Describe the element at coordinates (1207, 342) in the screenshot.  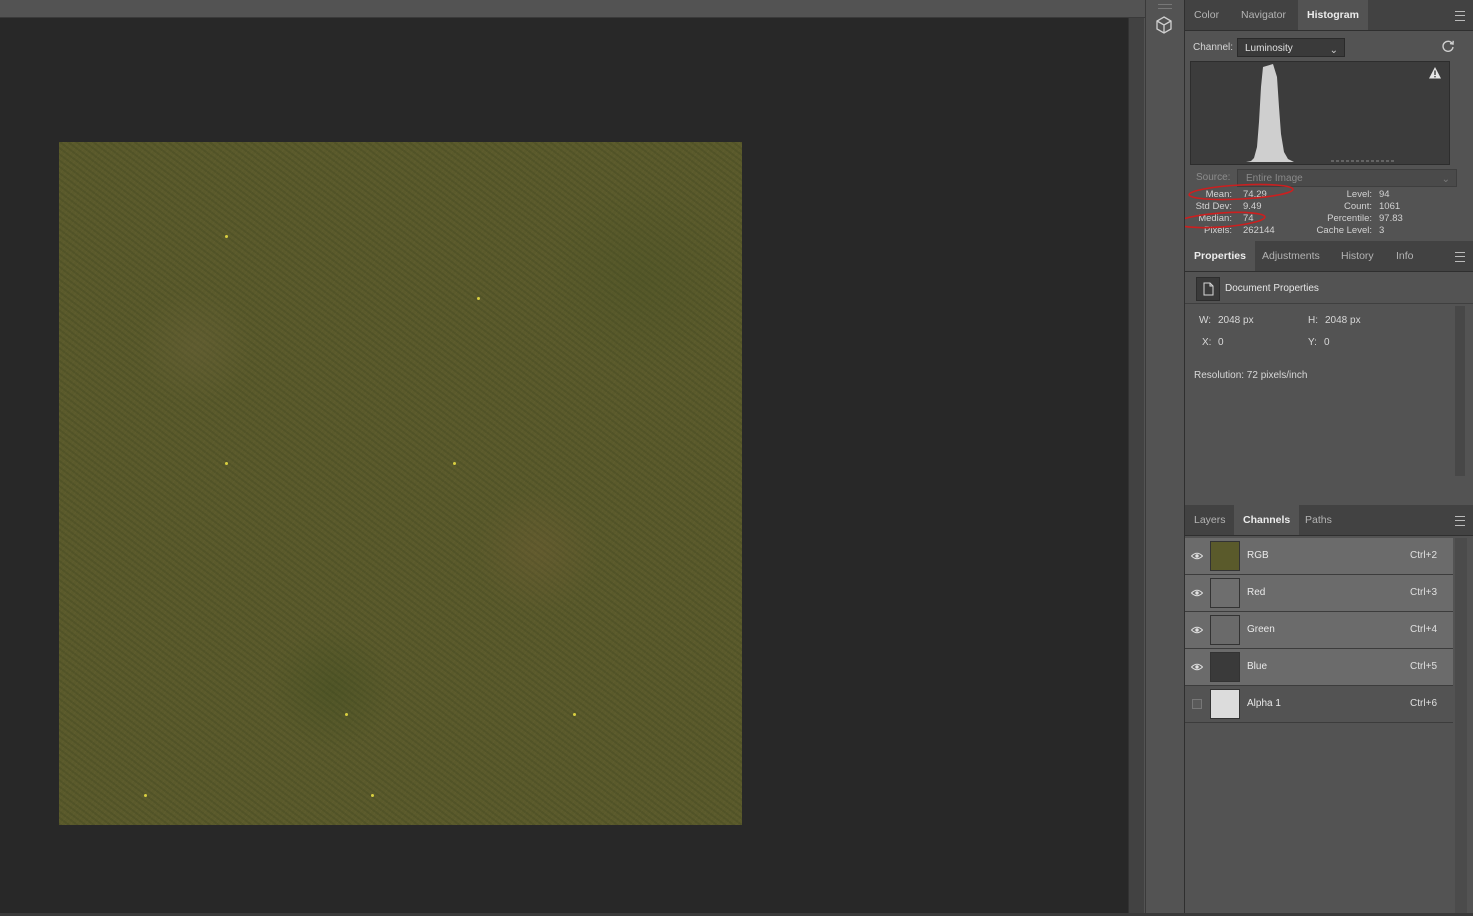
I see `x-label: X:` at that location.